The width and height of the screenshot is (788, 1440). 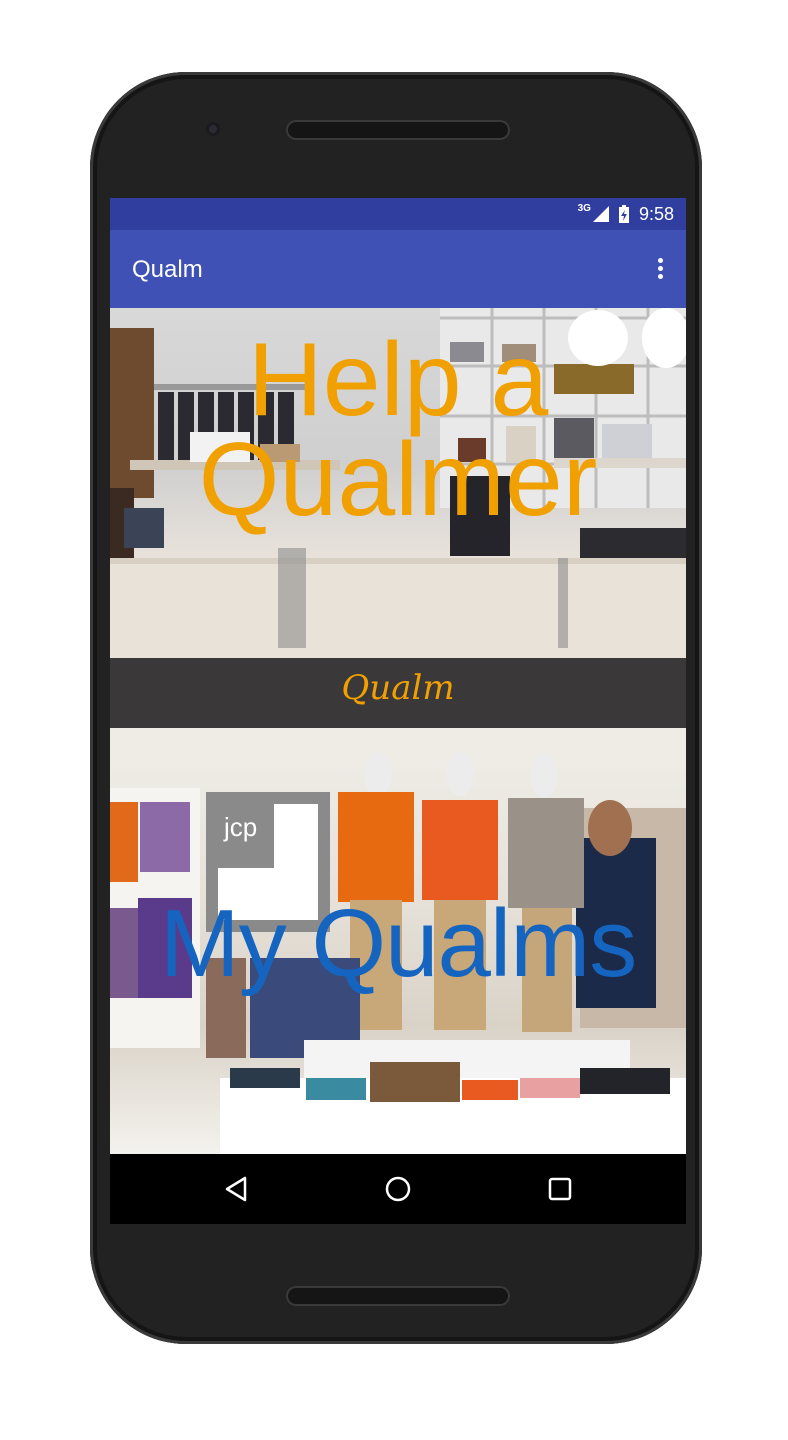 What do you see at coordinates (656, 213) in the screenshot?
I see `clock: 9:58` at bounding box center [656, 213].